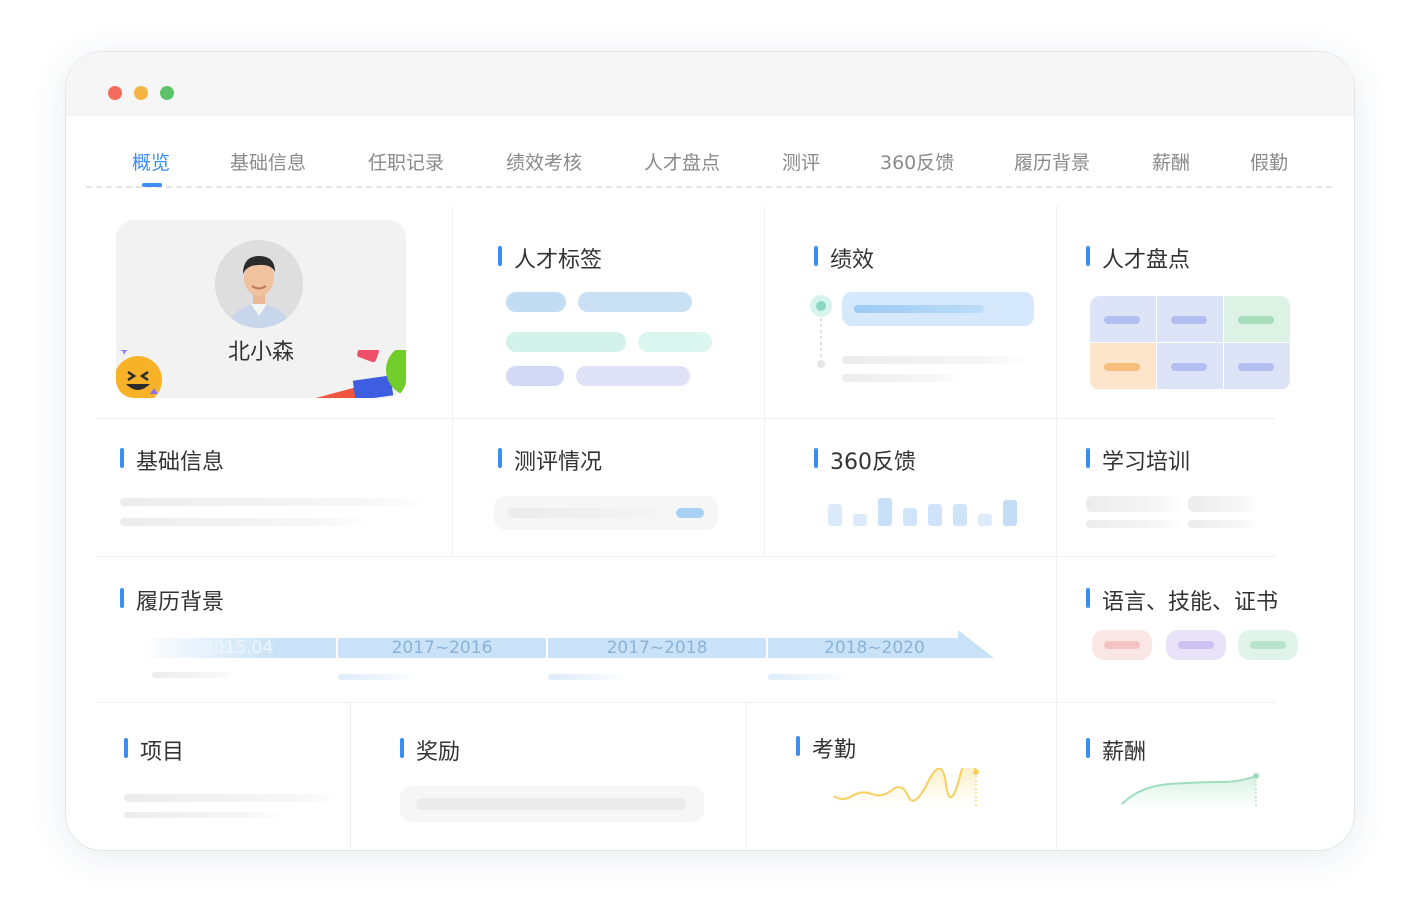 The height and width of the screenshot is (900, 1420). Describe the element at coordinates (801, 161) in the screenshot. I see `tab-assessment: 测评` at that location.